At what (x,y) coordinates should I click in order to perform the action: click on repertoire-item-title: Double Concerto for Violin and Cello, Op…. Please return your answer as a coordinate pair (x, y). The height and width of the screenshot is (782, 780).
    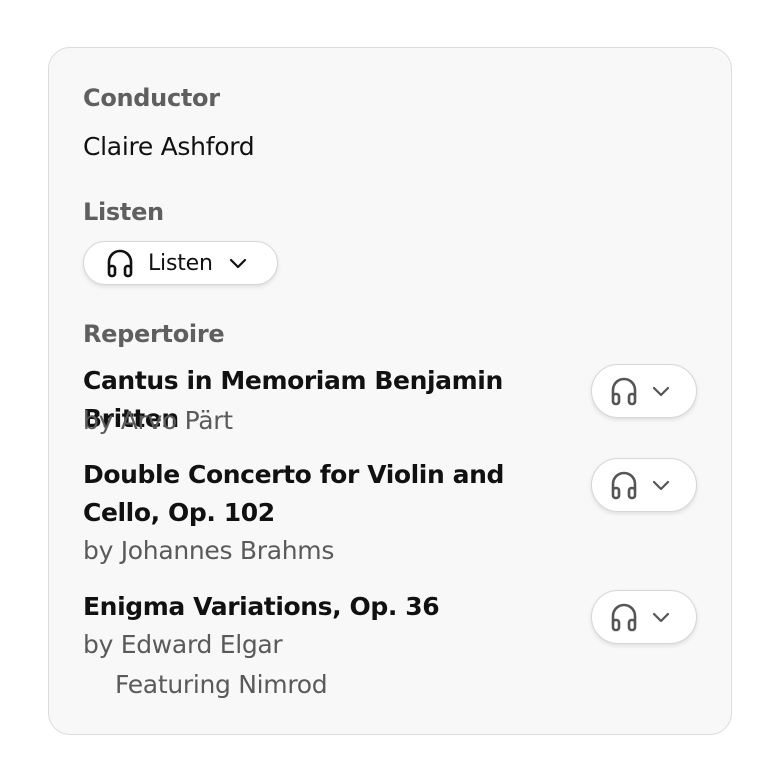
    Looking at the image, I should click on (294, 493).